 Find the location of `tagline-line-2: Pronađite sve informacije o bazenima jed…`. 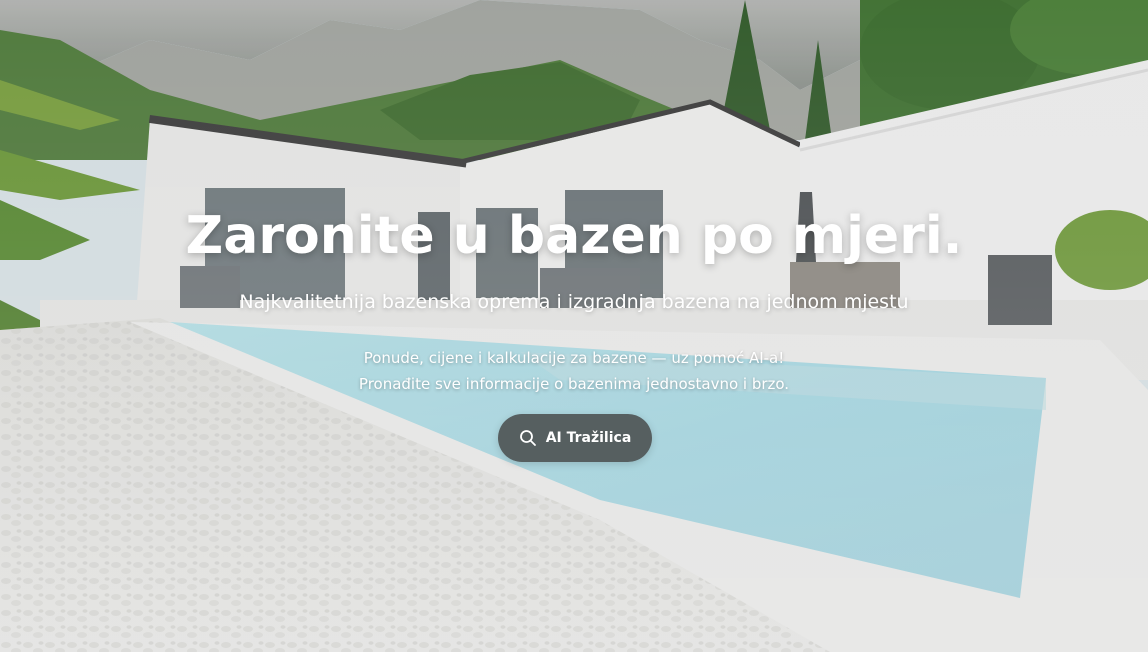

tagline-line-2: Pronađite sve informacije o bazenima jed… is located at coordinates (574, 384).